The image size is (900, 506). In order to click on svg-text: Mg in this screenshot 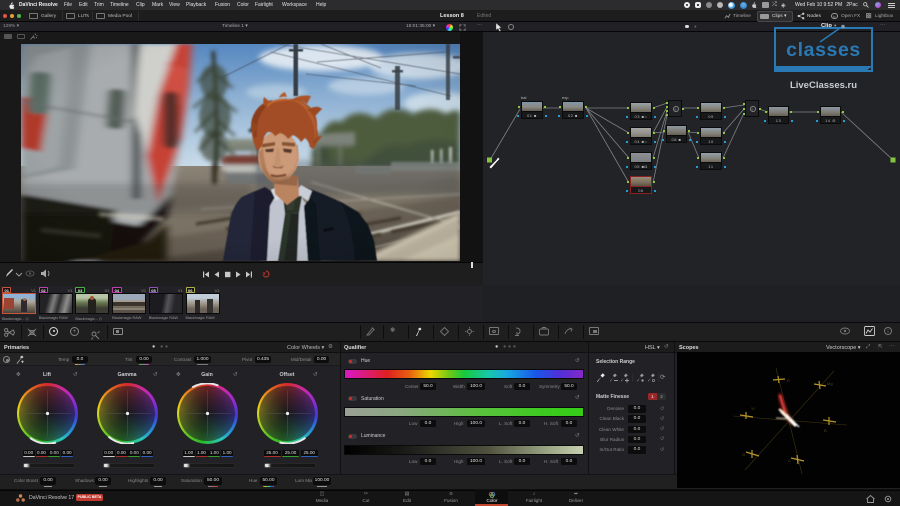, I will do `click(830, 383)`.